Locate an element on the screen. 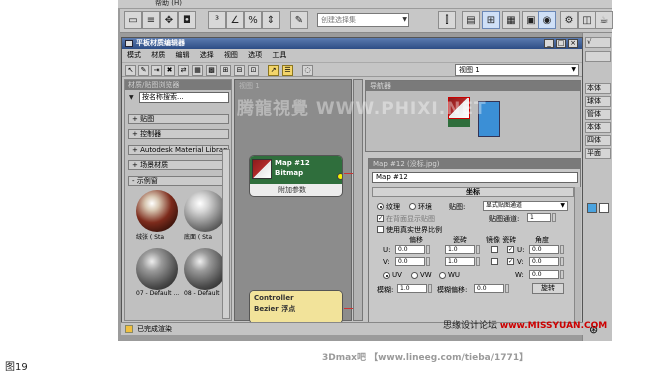 Image resolution: width=648 pixels, height=377 pixels. render-teapot-icon: ☕ is located at coordinates (604, 20).